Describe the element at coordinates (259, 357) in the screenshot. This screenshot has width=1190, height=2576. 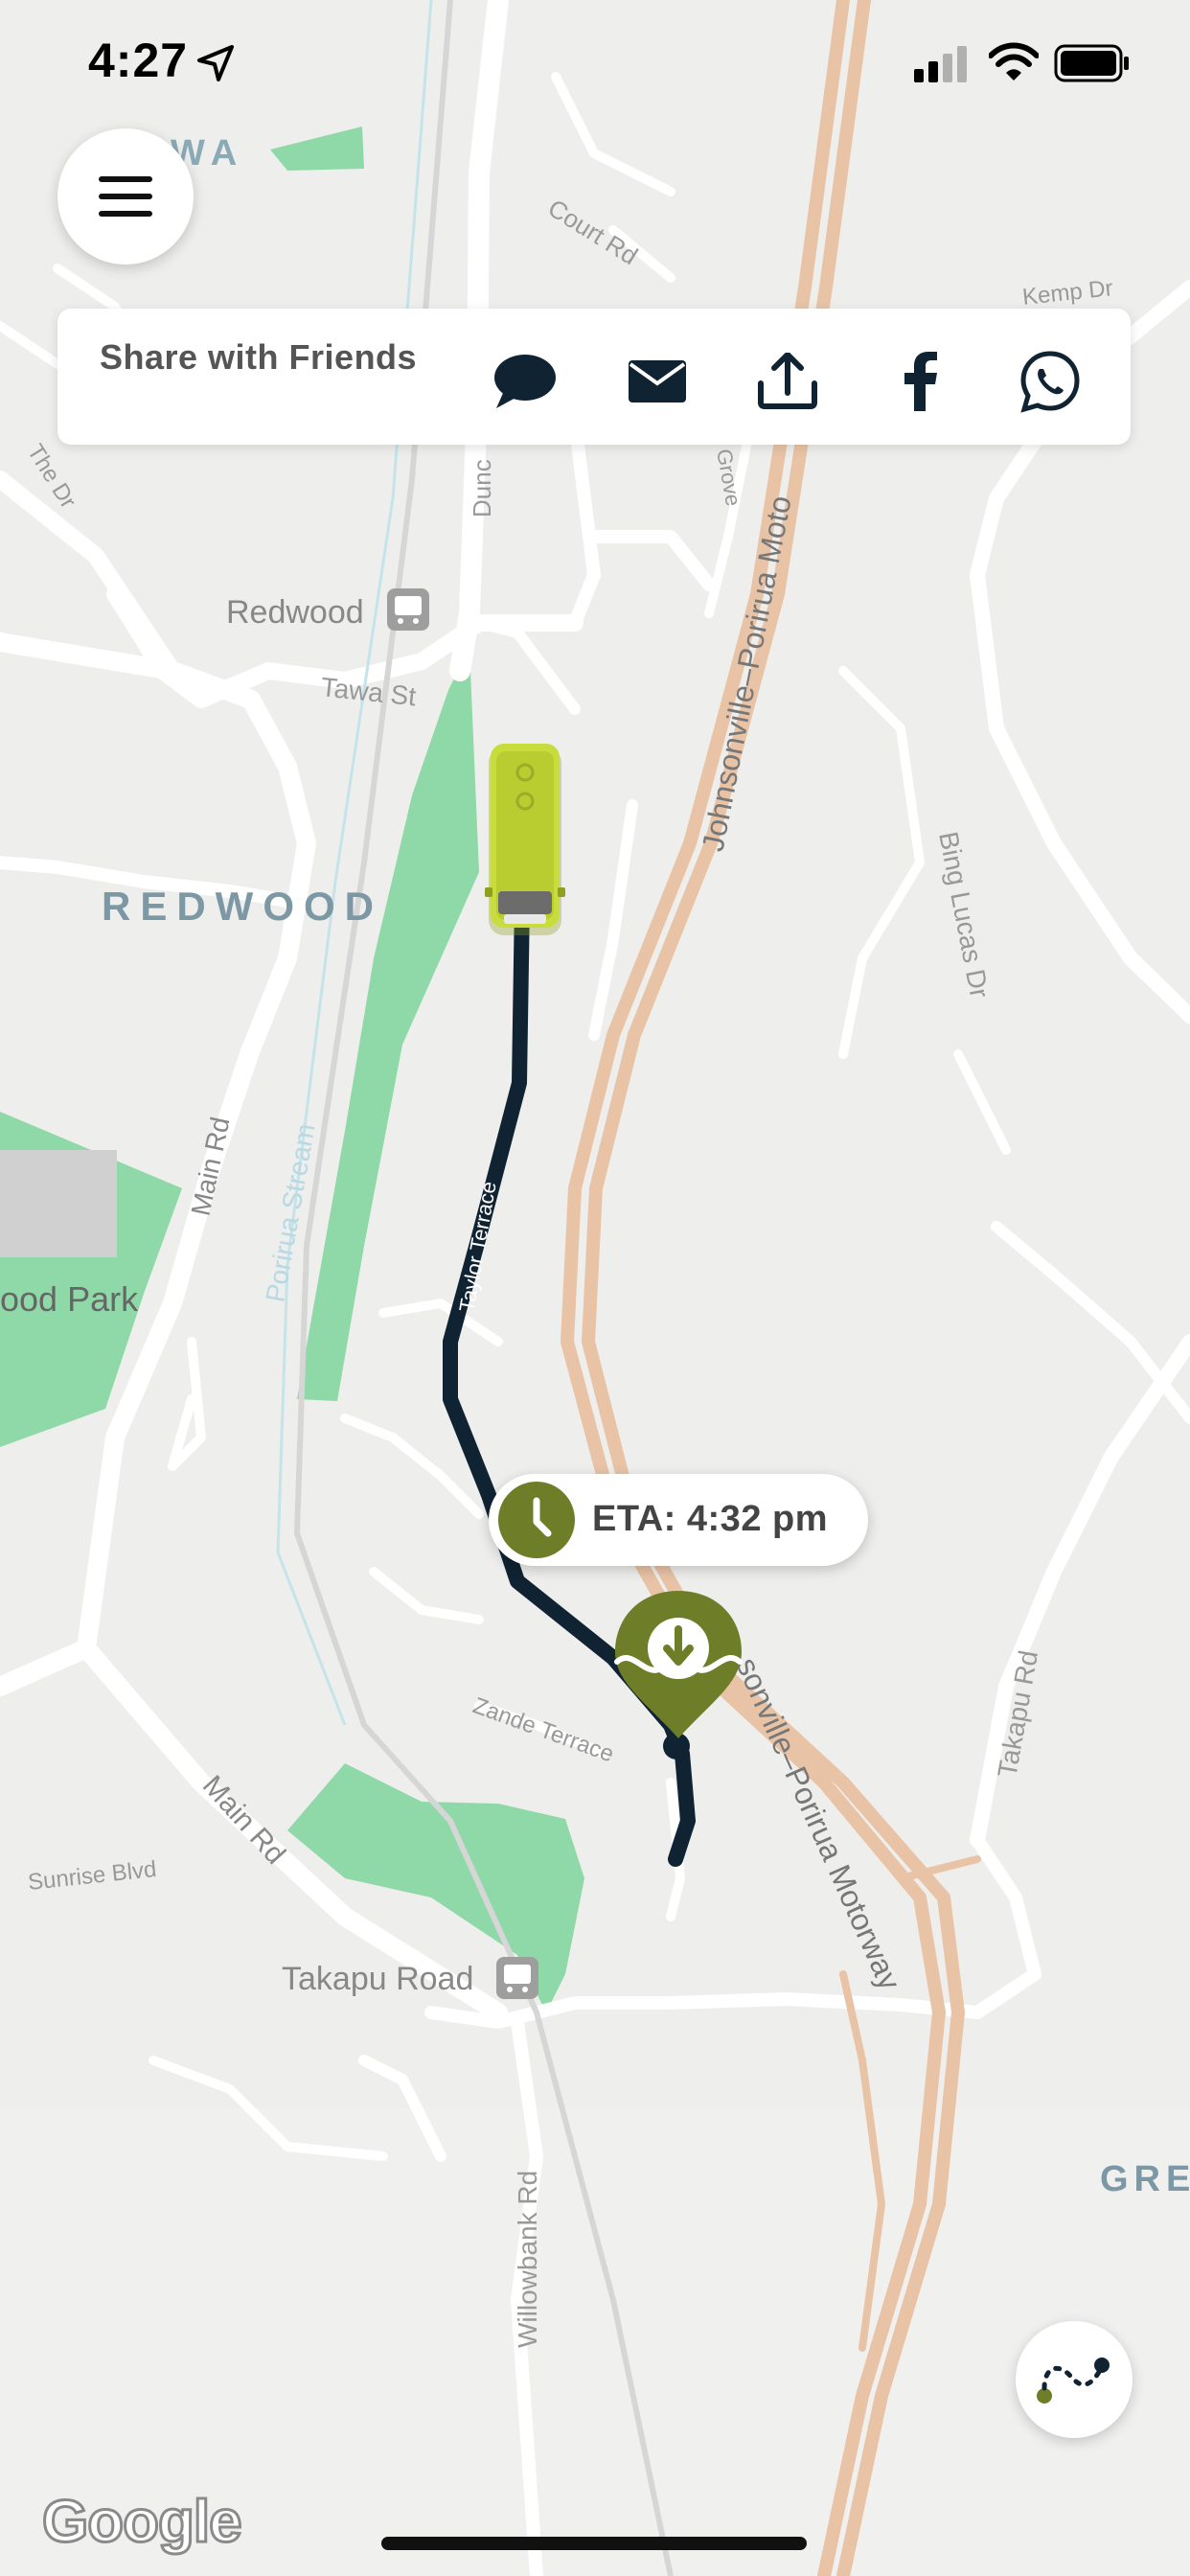
I see `share-title: Share with Friends` at that location.